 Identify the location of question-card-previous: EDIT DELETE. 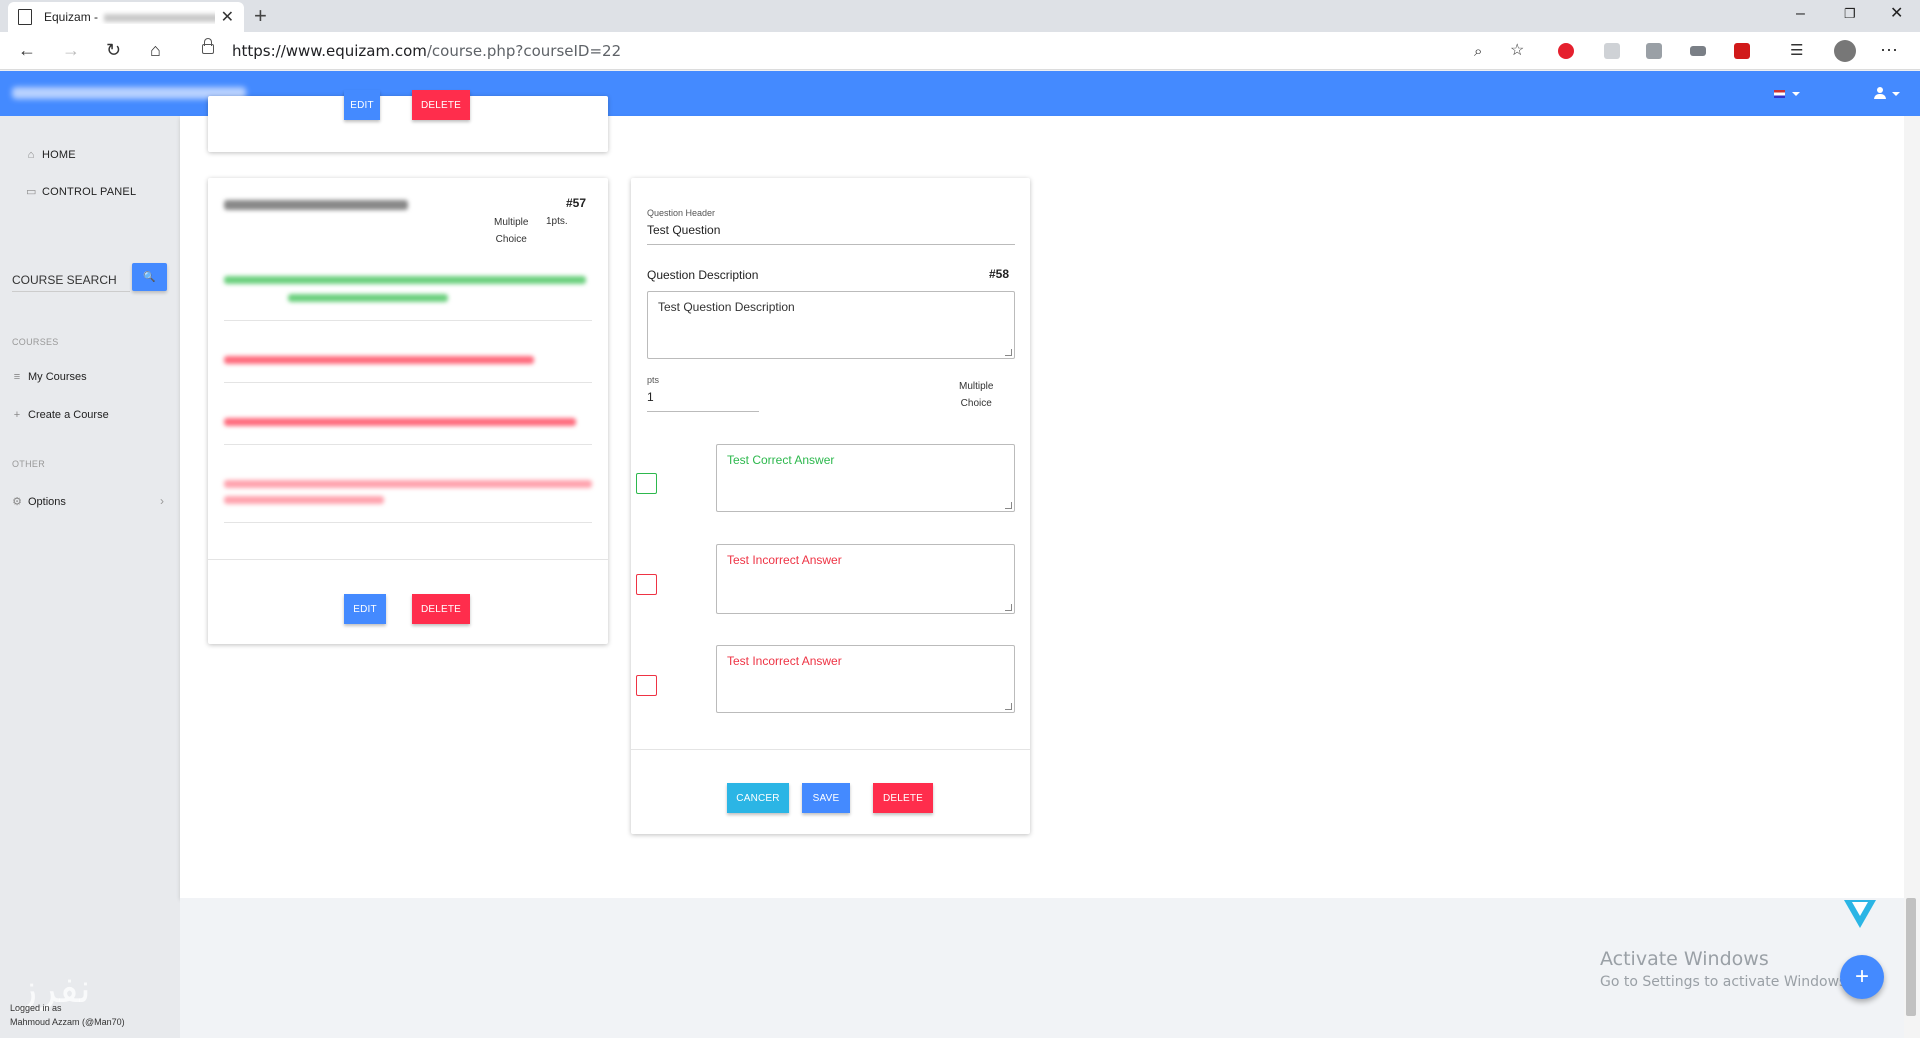
(408, 121).